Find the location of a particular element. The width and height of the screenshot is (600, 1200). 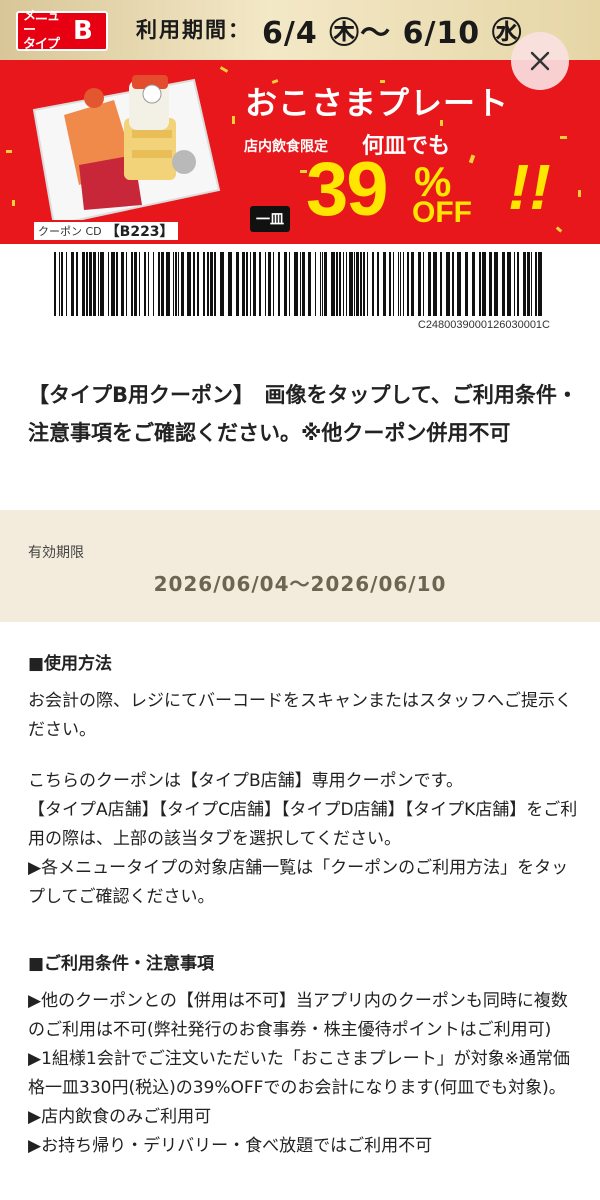

usage-paragraph-1: お会計の際、レジにてバーコードをスキャンまたはスタッフへご提示ください。 is located at coordinates (300, 715).